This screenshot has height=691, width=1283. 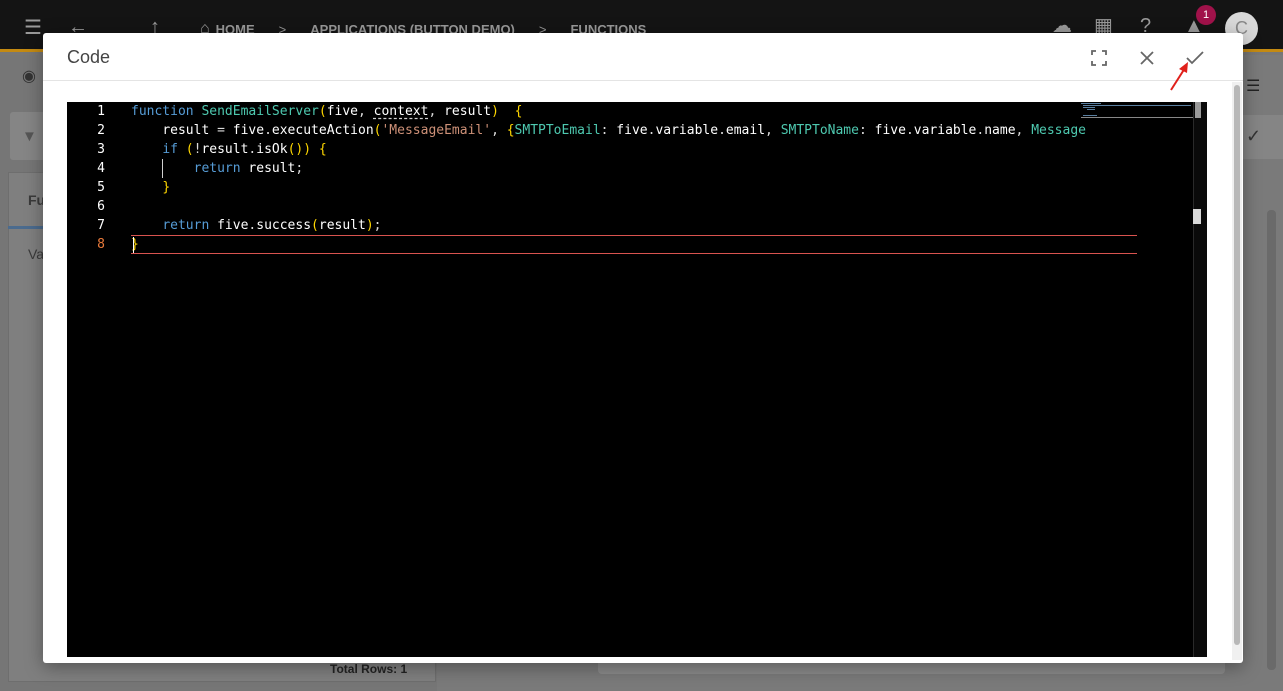 I want to click on code-minimap, so click(x=1137, y=111).